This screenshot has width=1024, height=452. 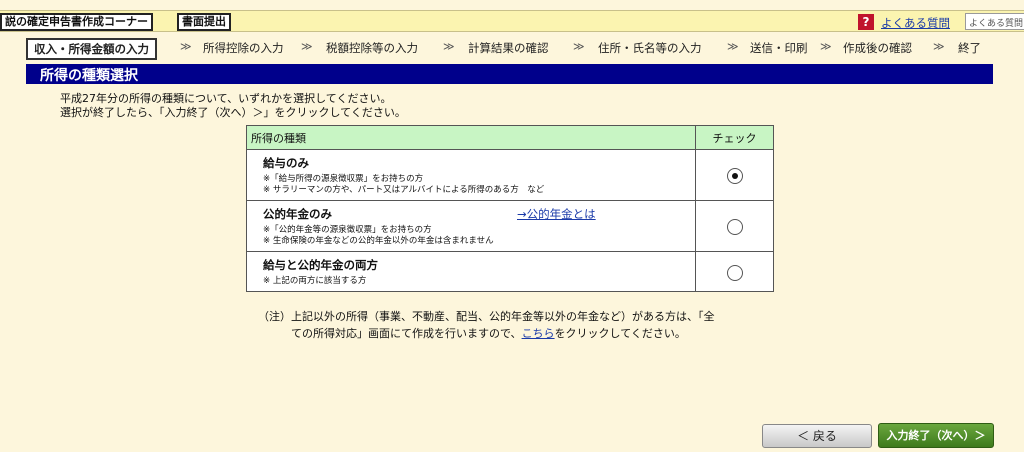 What do you see at coordinates (734, 137) in the screenshot?
I see `header-check: チェック` at bounding box center [734, 137].